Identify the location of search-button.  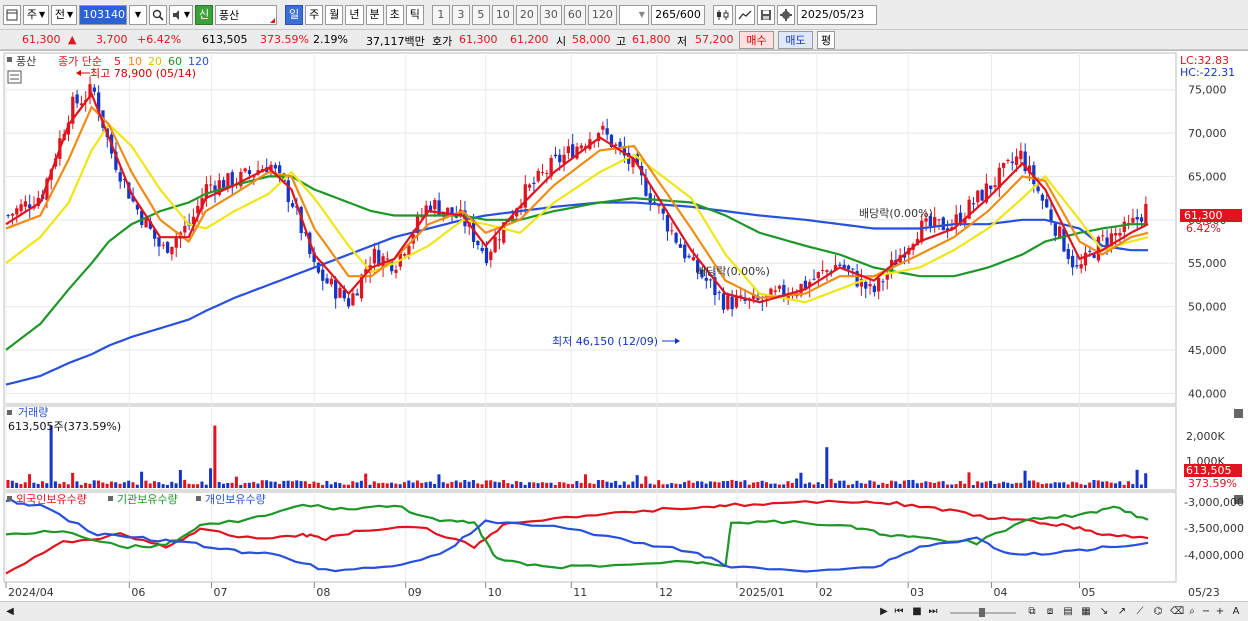
(158, 14).